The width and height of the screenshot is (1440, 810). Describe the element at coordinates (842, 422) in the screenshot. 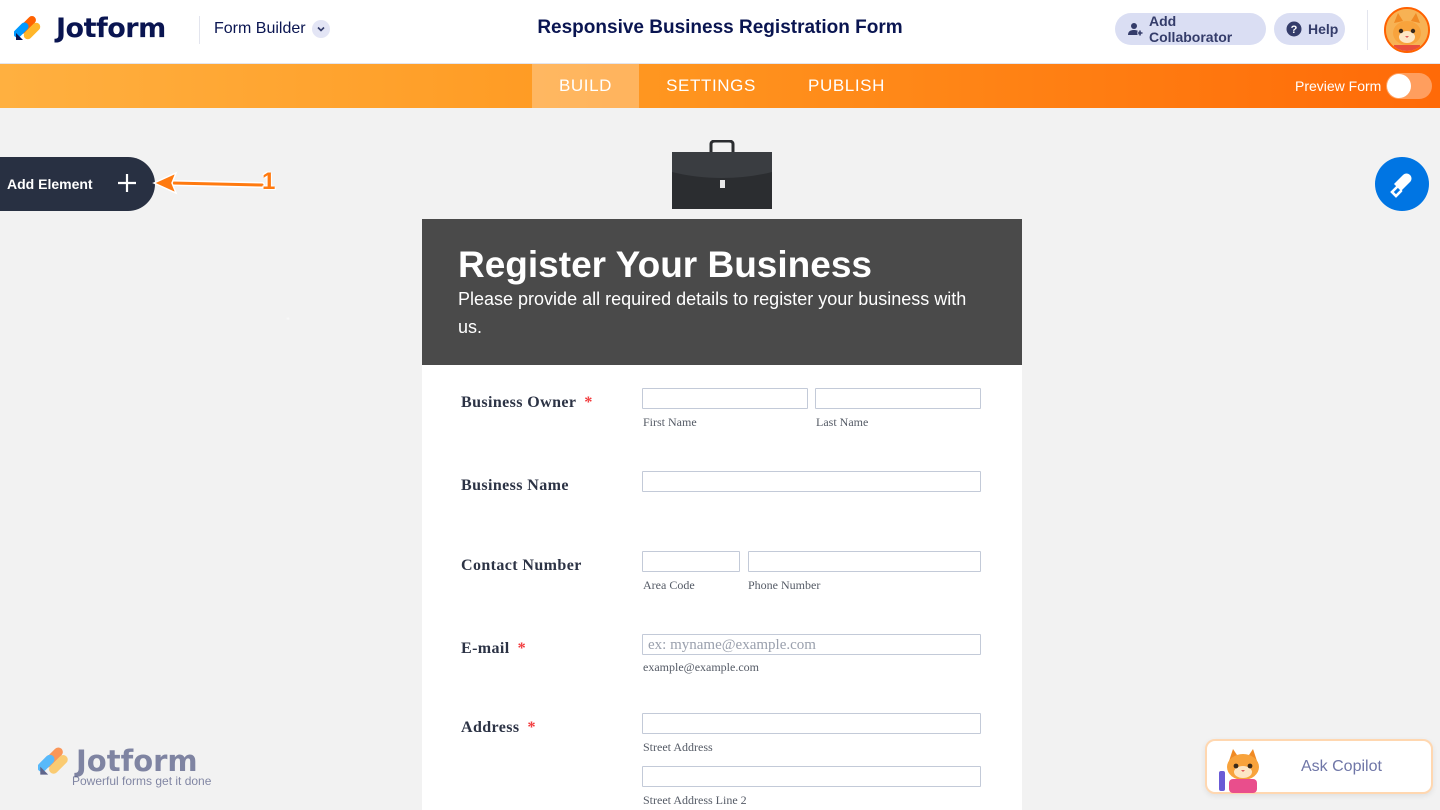

I see `last-name-sublabel: Last Name` at that location.